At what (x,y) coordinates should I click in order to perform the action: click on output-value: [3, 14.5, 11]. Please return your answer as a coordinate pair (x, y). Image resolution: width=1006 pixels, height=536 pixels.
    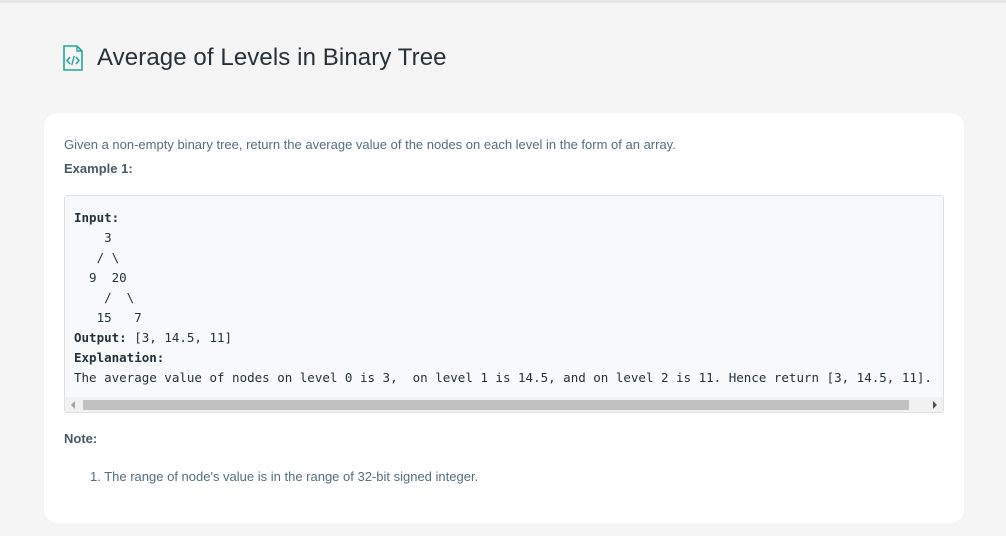
    Looking at the image, I should click on (179, 337).